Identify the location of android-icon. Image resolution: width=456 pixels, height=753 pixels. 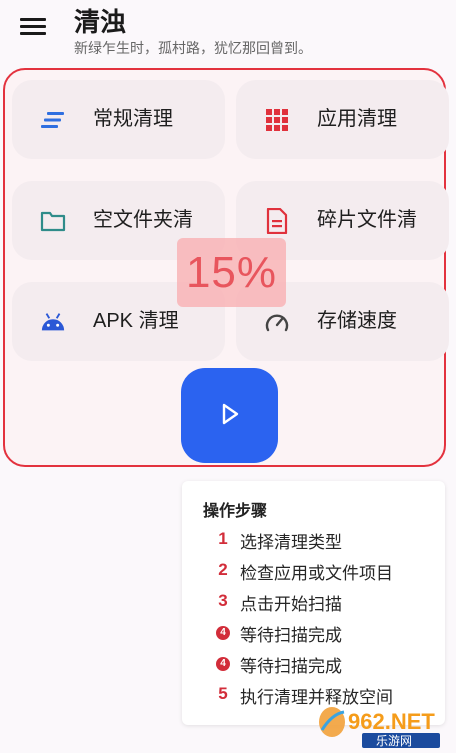
(53, 322).